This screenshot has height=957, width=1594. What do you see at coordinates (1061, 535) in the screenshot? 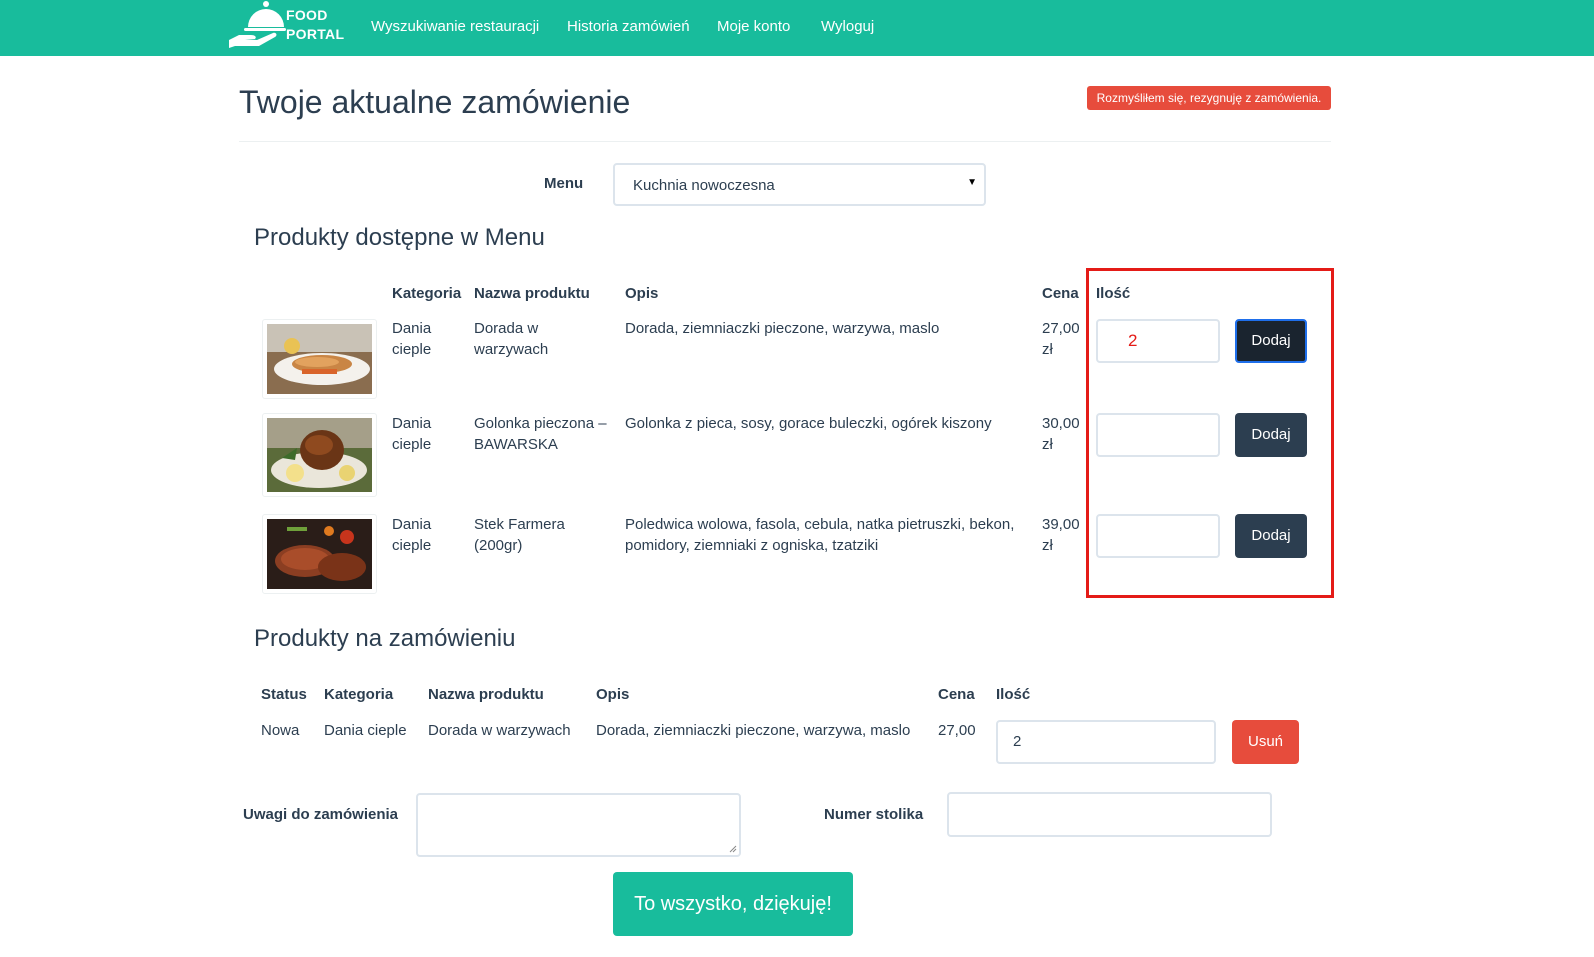
I see `product-price: 39,00 zł` at bounding box center [1061, 535].